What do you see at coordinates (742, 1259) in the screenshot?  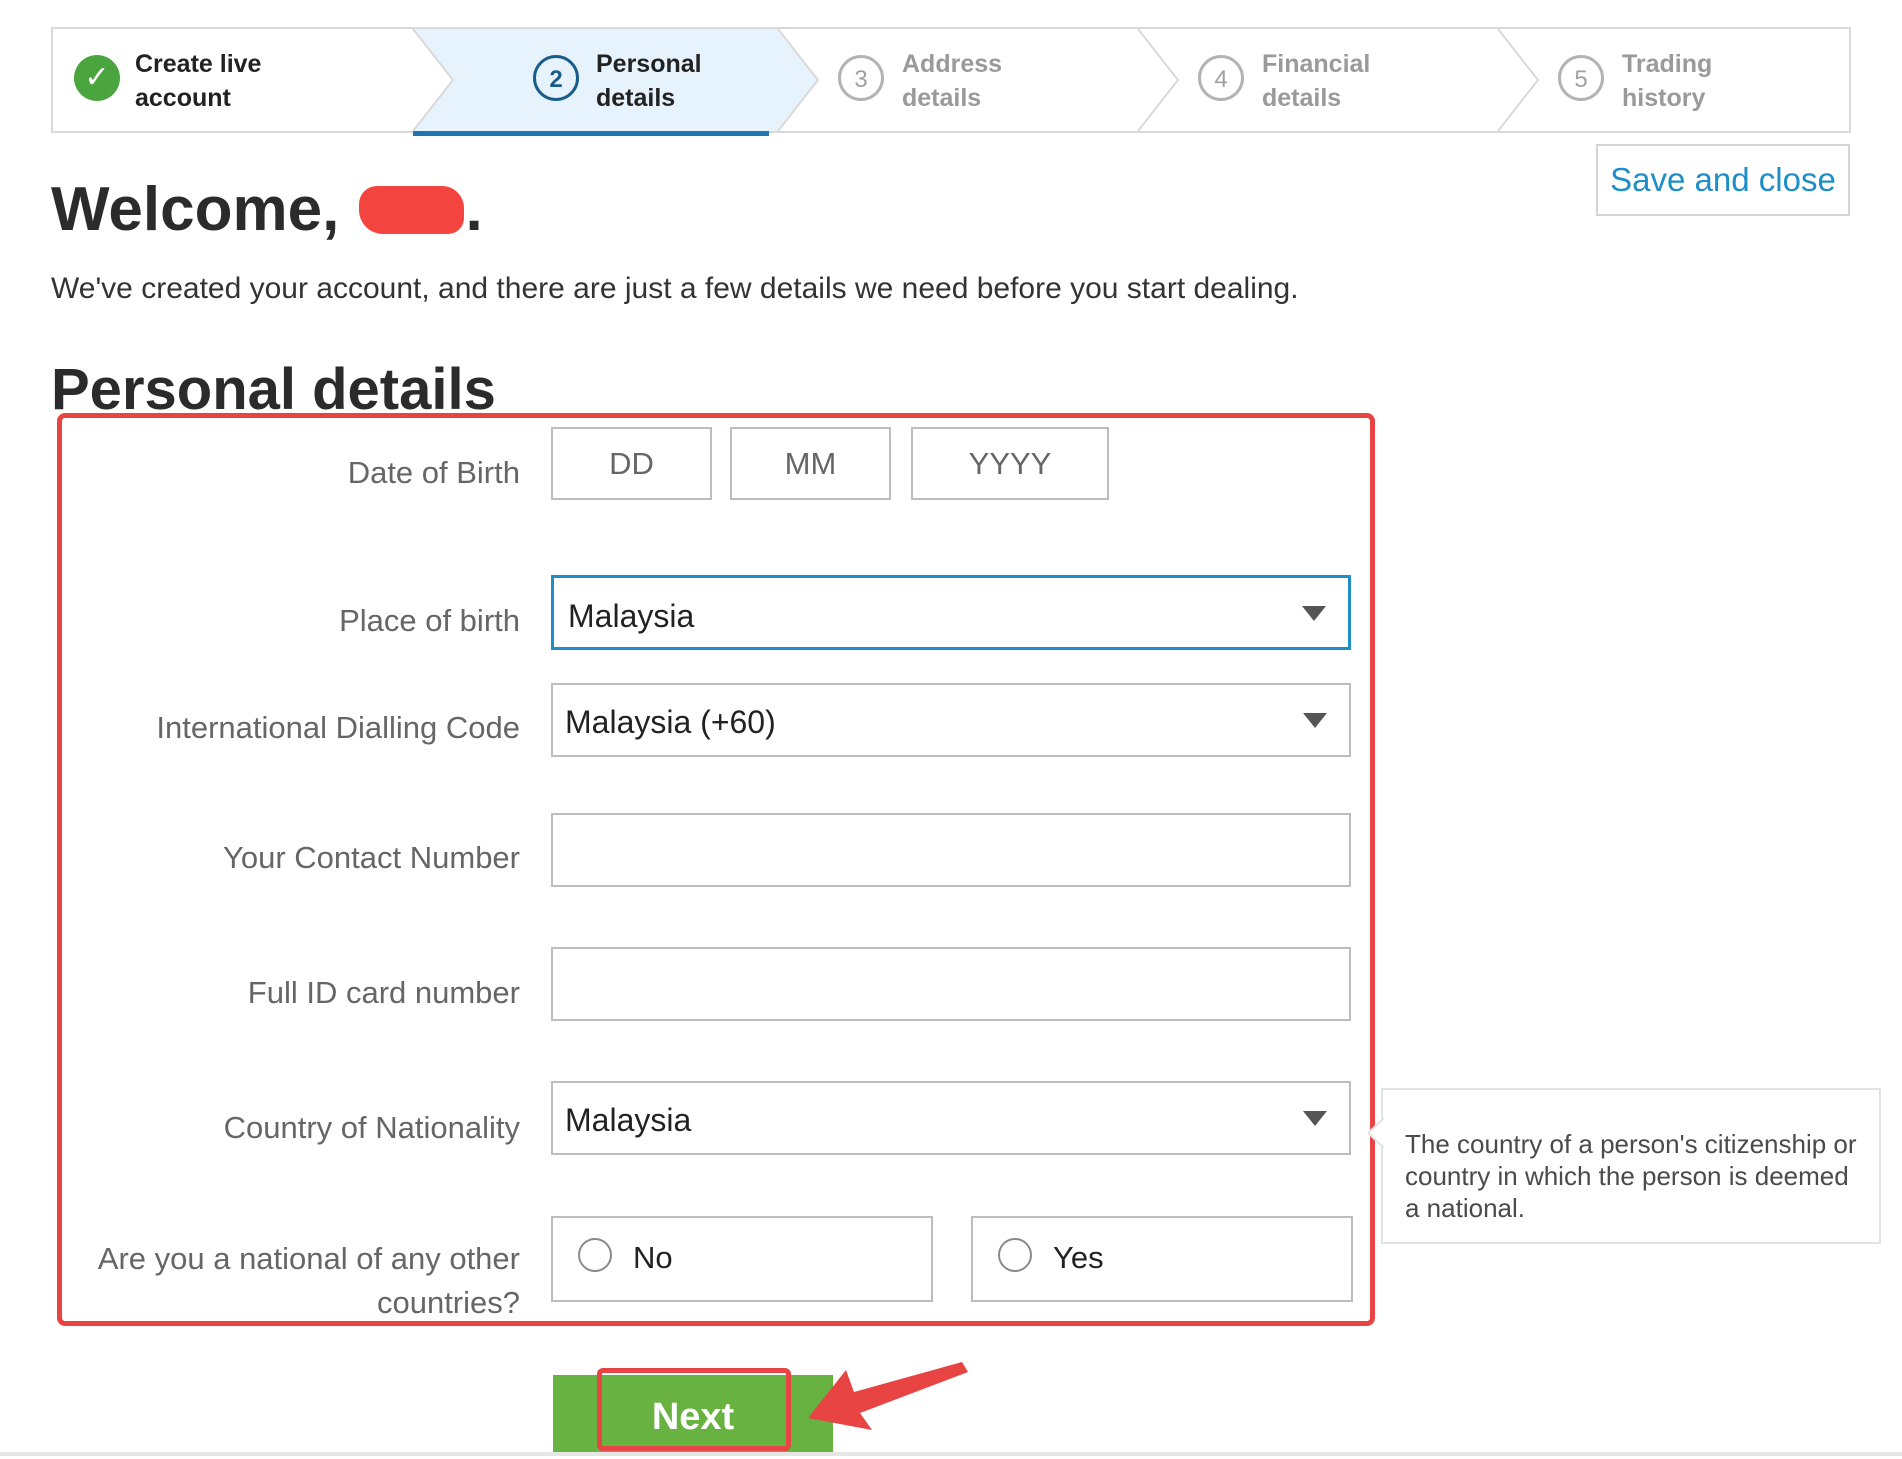 I see `other-national-no-option: No` at bounding box center [742, 1259].